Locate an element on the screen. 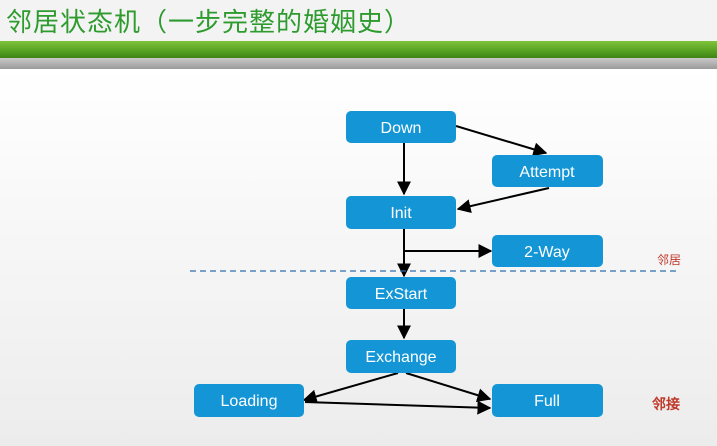 This screenshot has width=717, height=446. edge-init-2way is located at coordinates (448, 243).